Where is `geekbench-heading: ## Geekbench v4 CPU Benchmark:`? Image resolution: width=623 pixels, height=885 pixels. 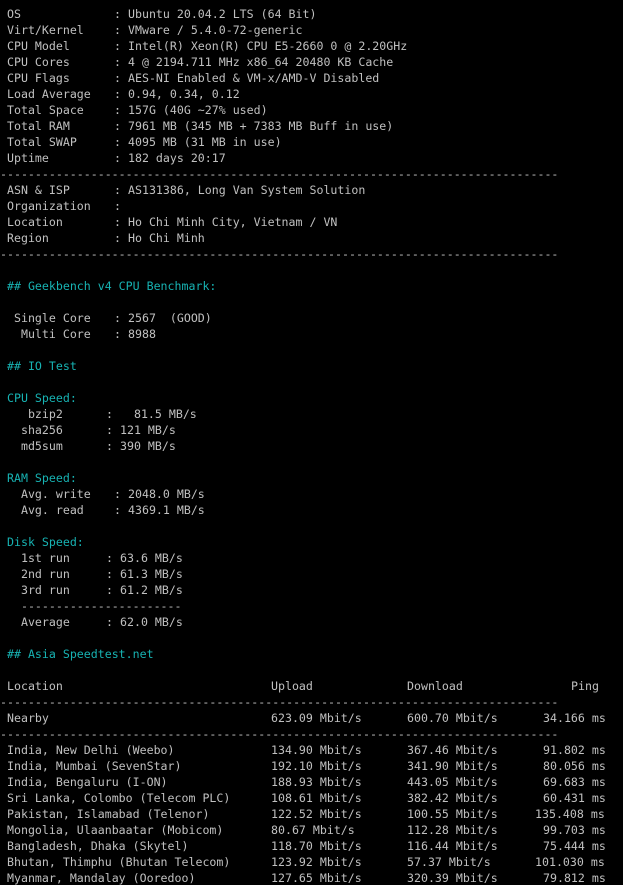 geekbench-heading: ## Geekbench v4 CPU Benchmark: is located at coordinates (111, 286).